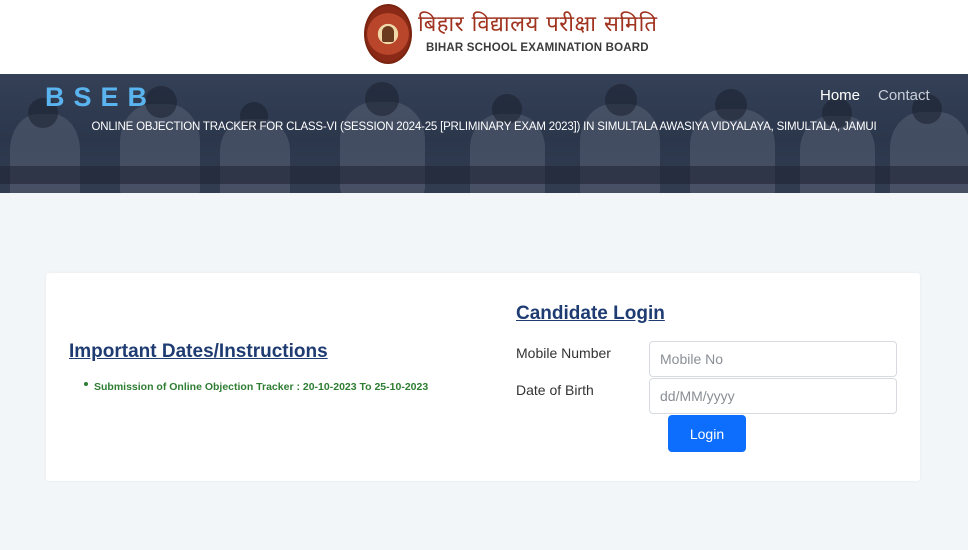 Image resolution: width=968 pixels, height=550 pixels. Describe the element at coordinates (590, 313) in the screenshot. I see `candidate-login-heading: Candidate Login` at that location.